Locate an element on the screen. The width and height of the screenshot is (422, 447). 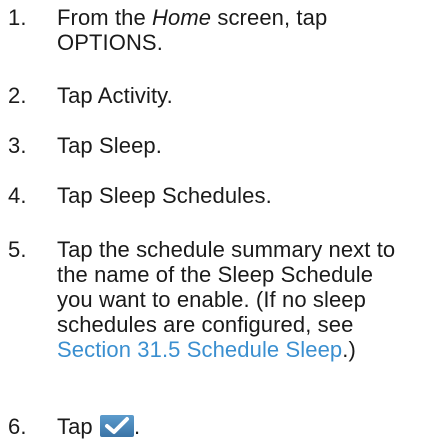
step-number: 6. is located at coordinates (17, 426).